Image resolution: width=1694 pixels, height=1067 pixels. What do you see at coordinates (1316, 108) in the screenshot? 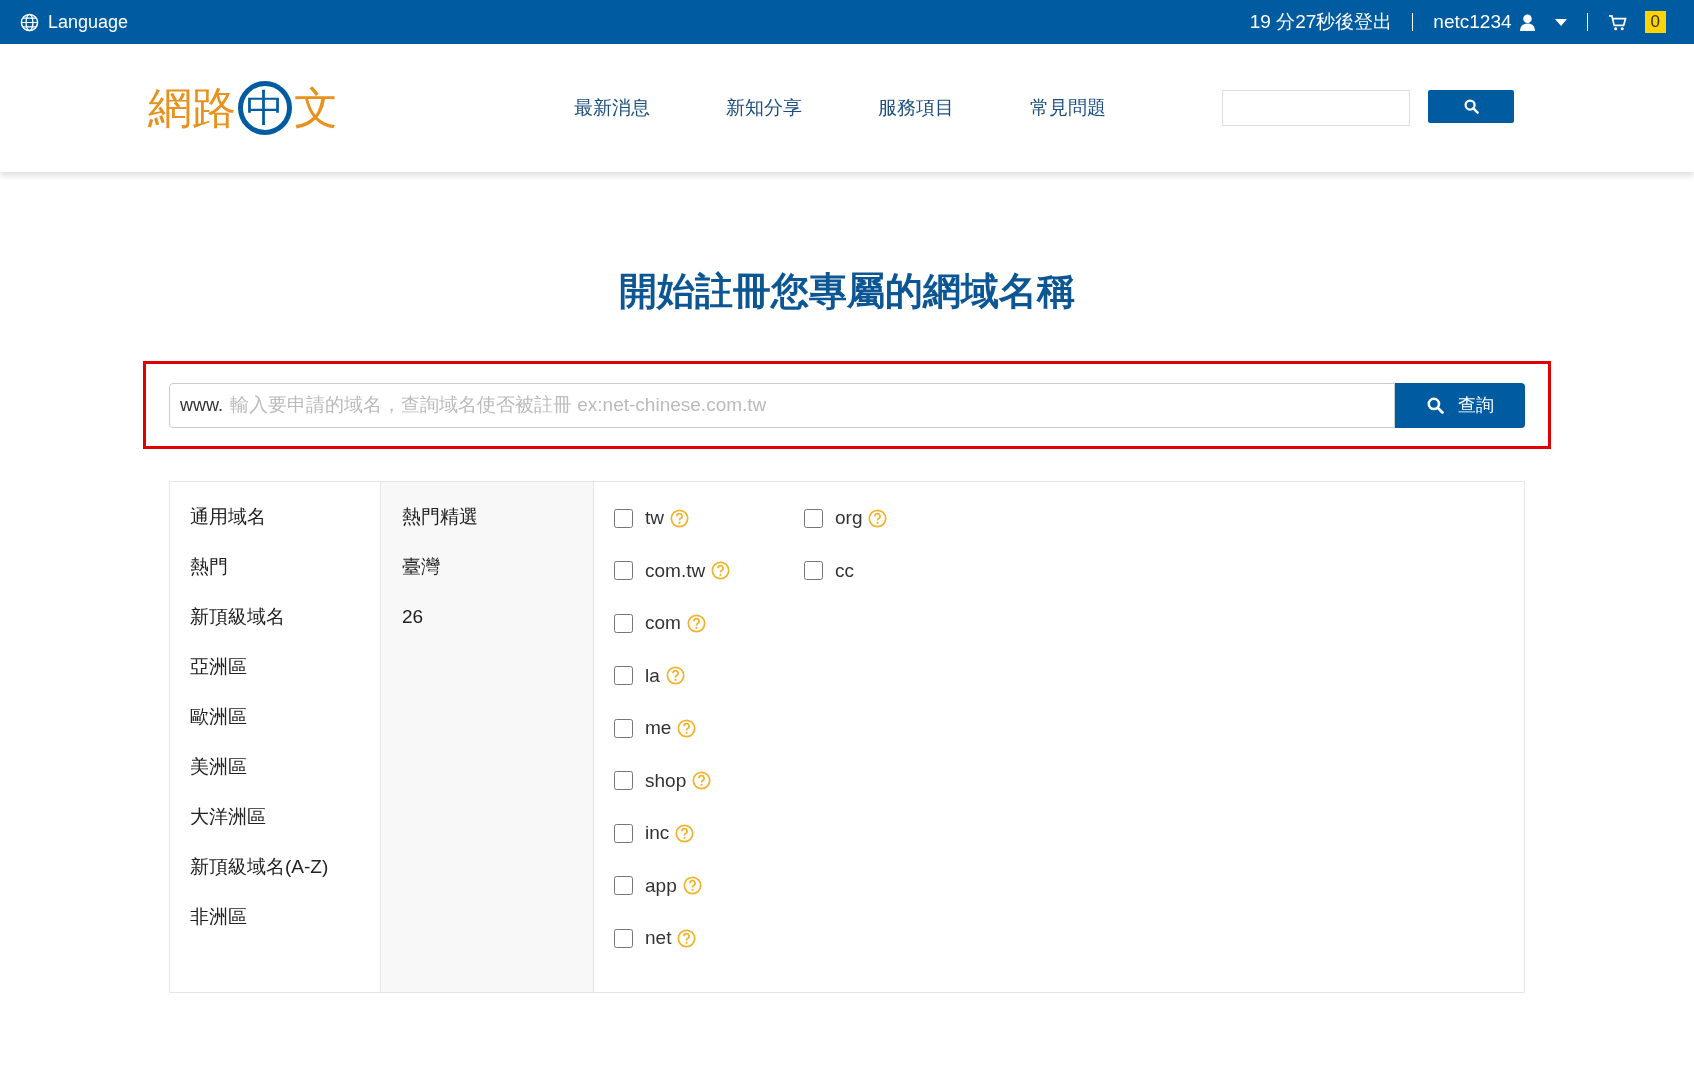
I see `search-field` at bounding box center [1316, 108].